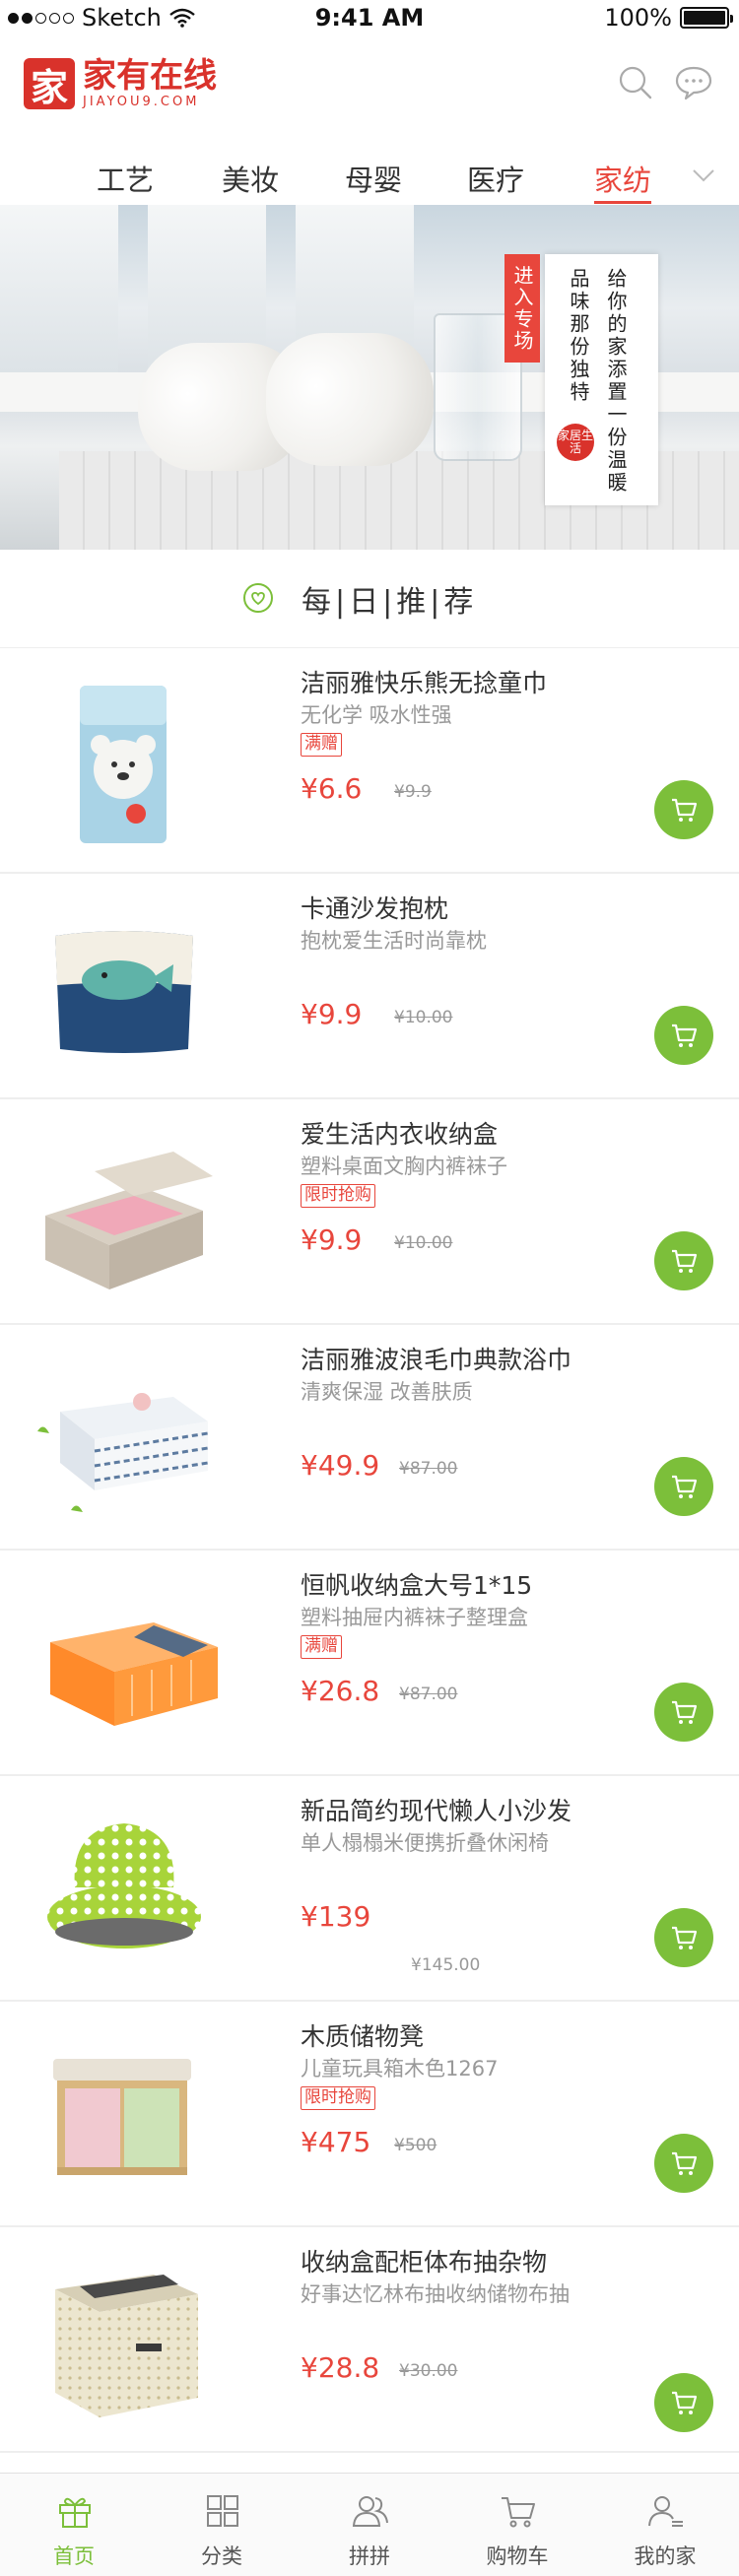 Image resolution: width=739 pixels, height=2576 pixels. I want to click on daily-recommend-header: 每|日|推|荐, so click(370, 599).